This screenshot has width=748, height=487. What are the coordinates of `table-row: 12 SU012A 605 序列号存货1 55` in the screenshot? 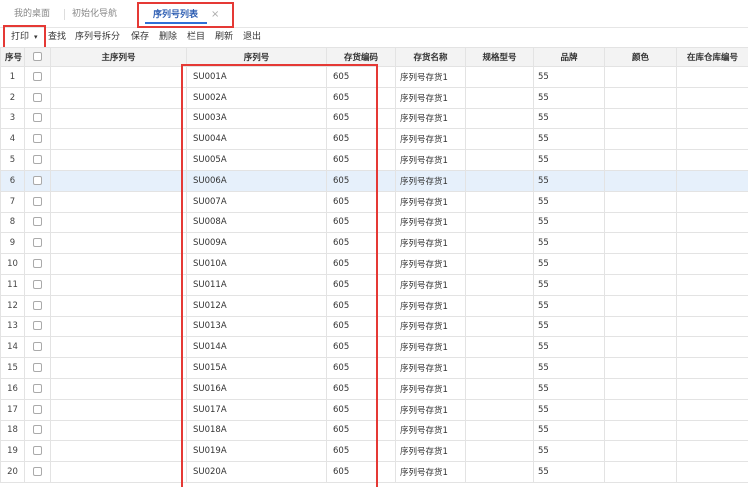 It's located at (374, 305).